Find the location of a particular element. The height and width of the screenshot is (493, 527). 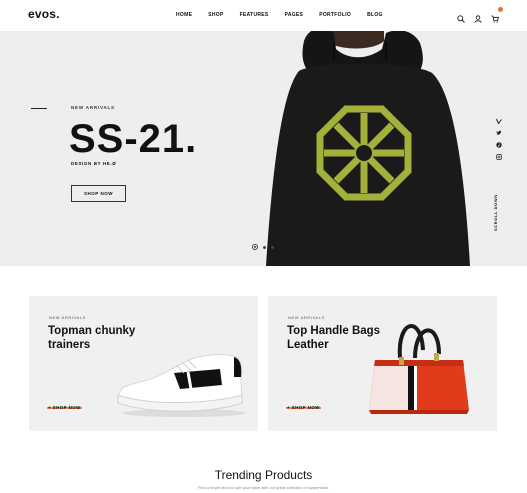

hero-shop-now-button: SHOP NOW is located at coordinates (98, 193).